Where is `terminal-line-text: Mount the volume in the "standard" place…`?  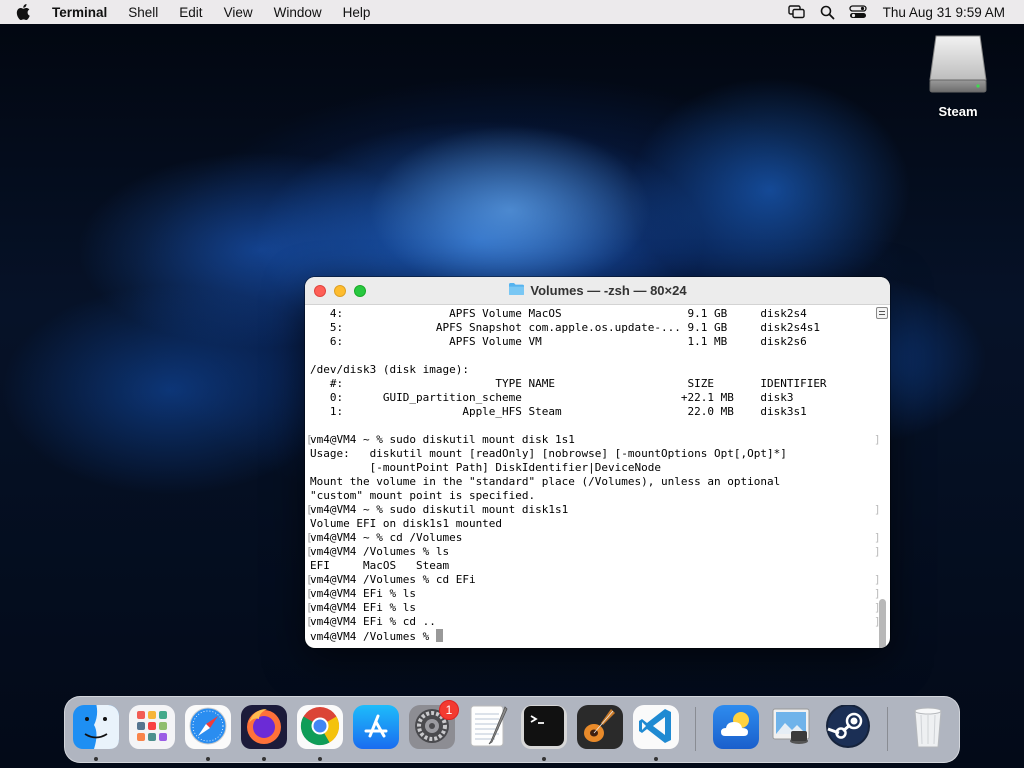 terminal-line-text: Mount the volume in the "standard" place… is located at coordinates (545, 481).